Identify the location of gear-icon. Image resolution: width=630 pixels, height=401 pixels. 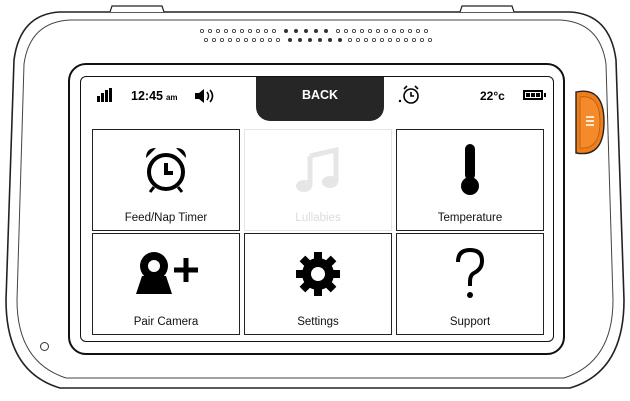
(318, 274).